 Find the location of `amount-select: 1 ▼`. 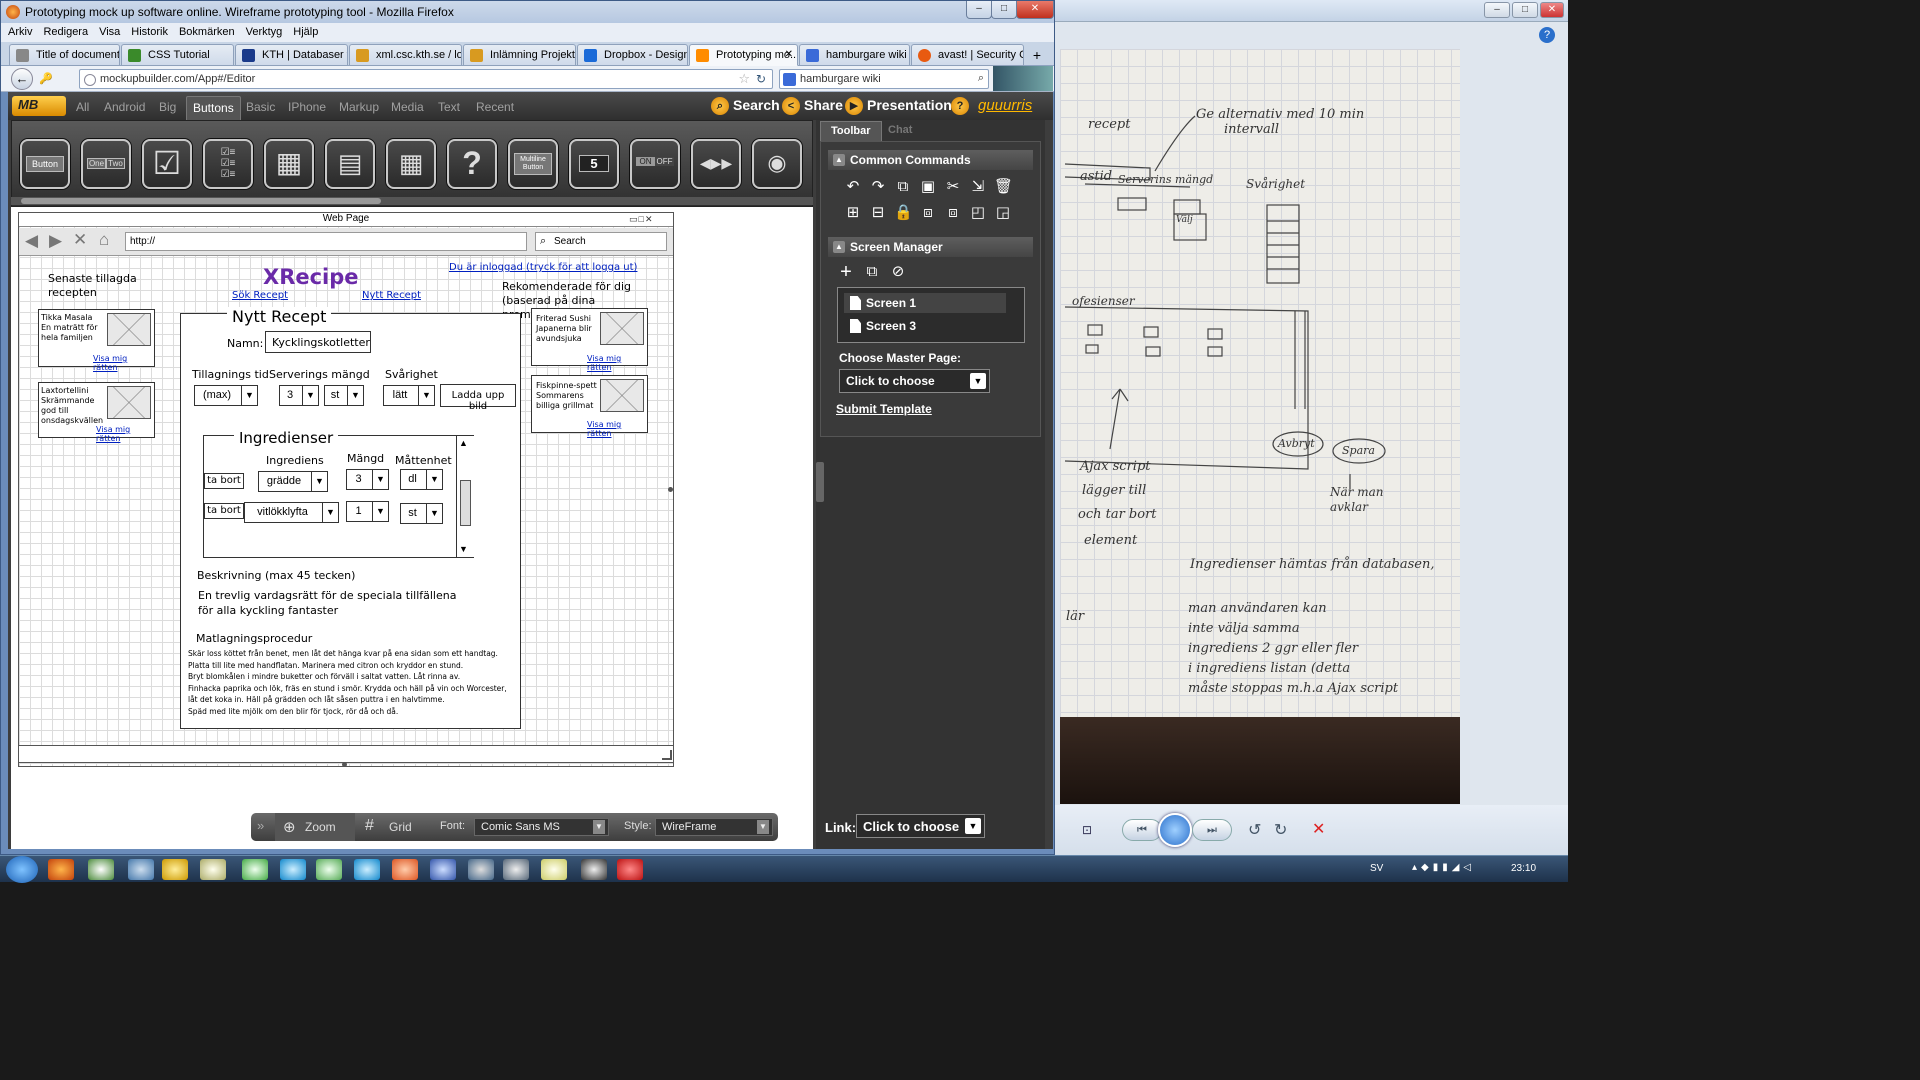

amount-select: 1 ▼ is located at coordinates (367, 511).